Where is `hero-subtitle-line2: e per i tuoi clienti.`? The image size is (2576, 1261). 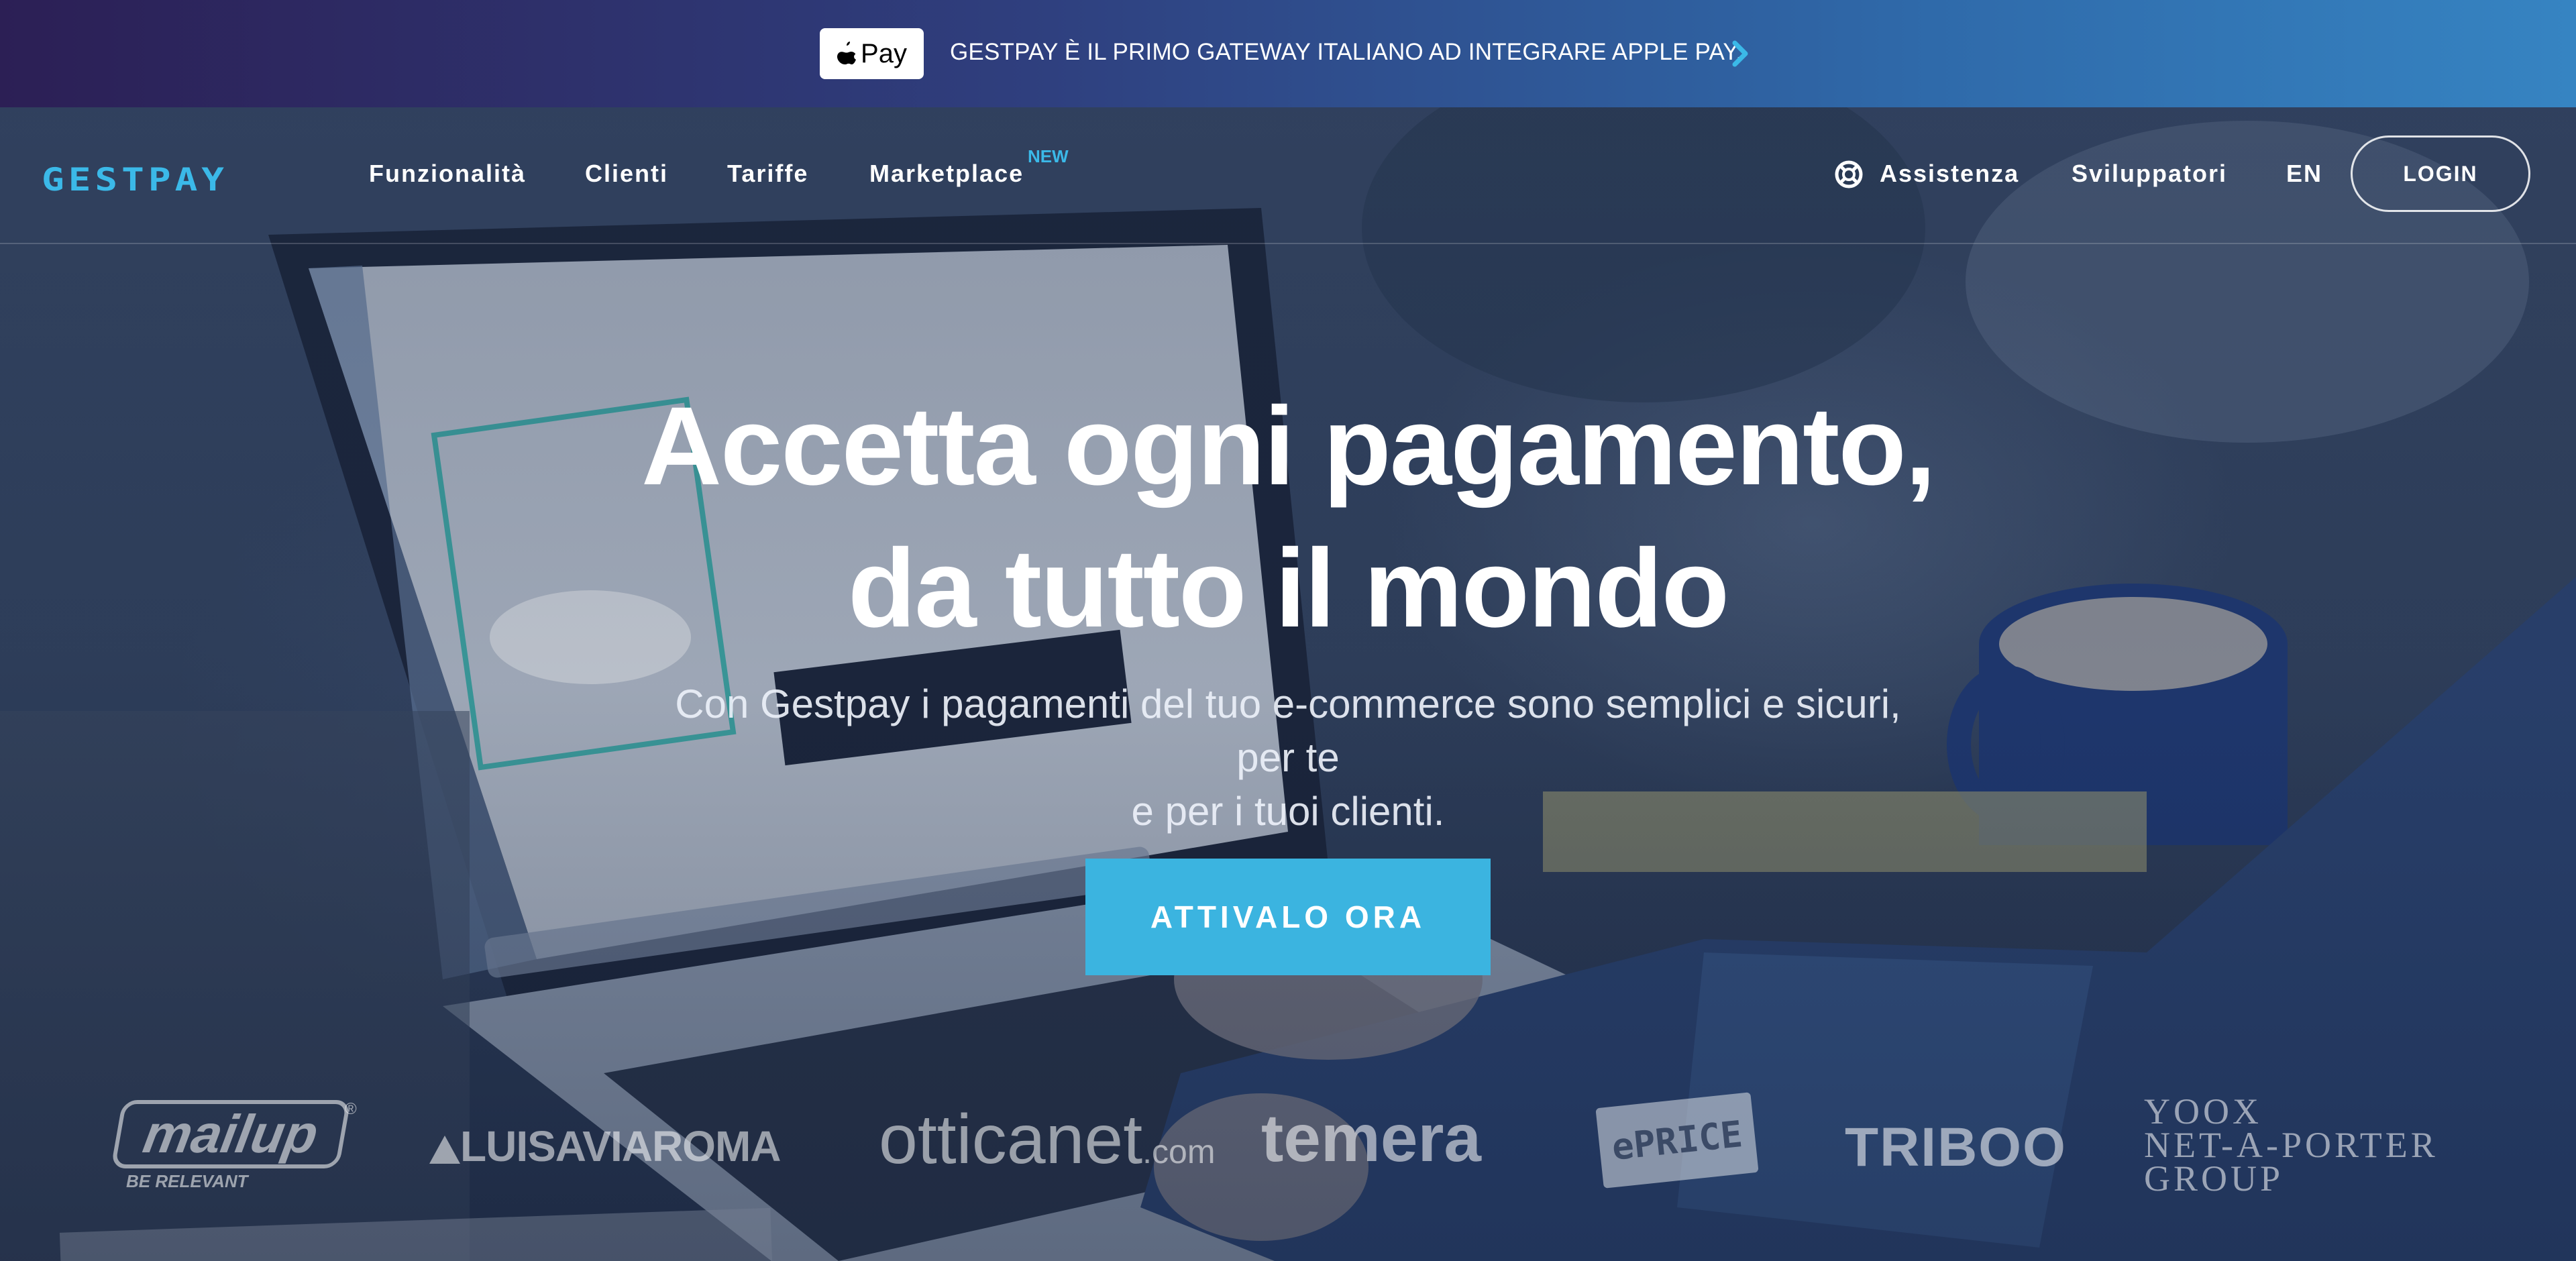 hero-subtitle-line2: e per i tuoi clienti. is located at coordinates (1288, 812).